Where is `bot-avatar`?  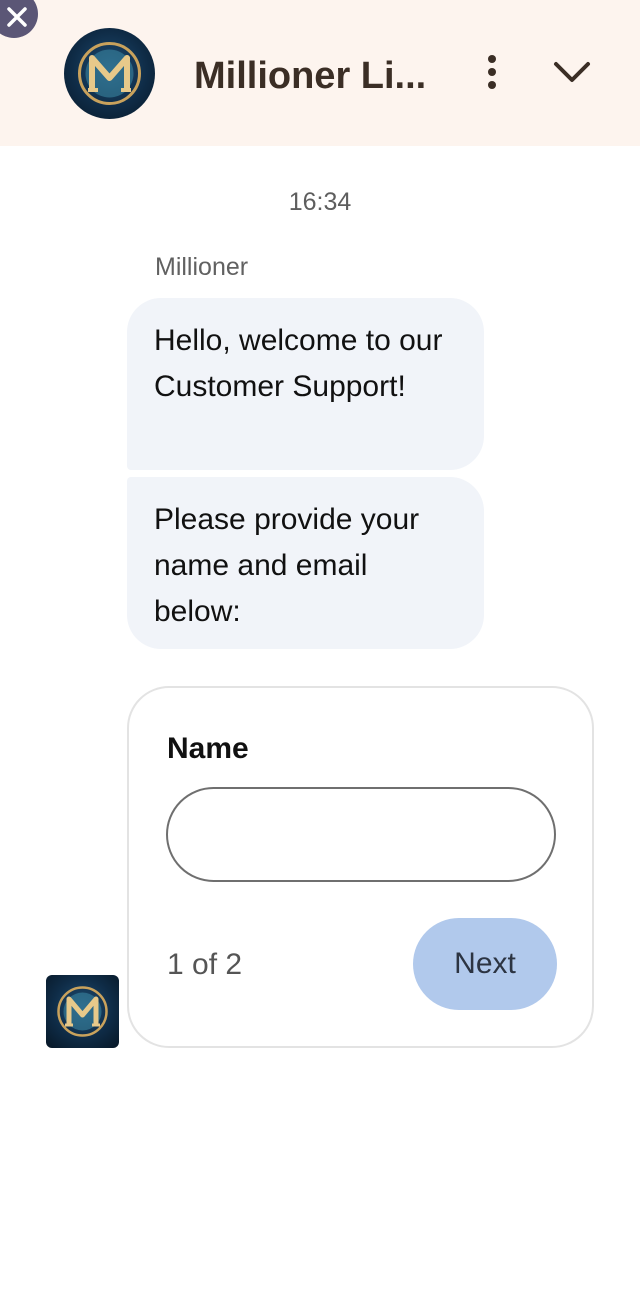 bot-avatar is located at coordinates (82, 1011).